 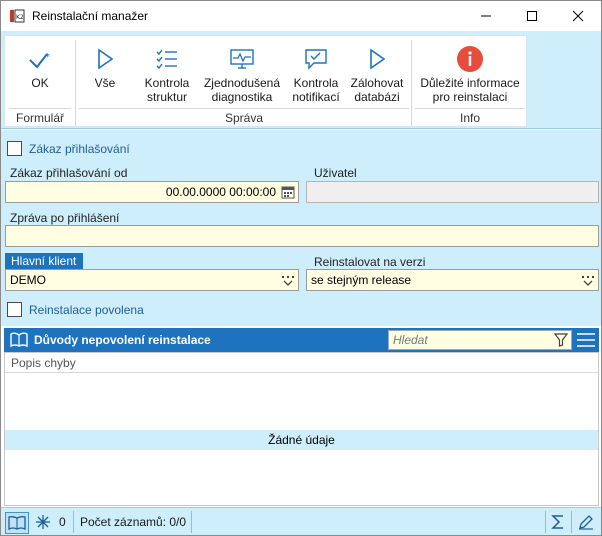 What do you see at coordinates (28, 280) in the screenshot?
I see `hlavni-klient-value: DEMO` at bounding box center [28, 280].